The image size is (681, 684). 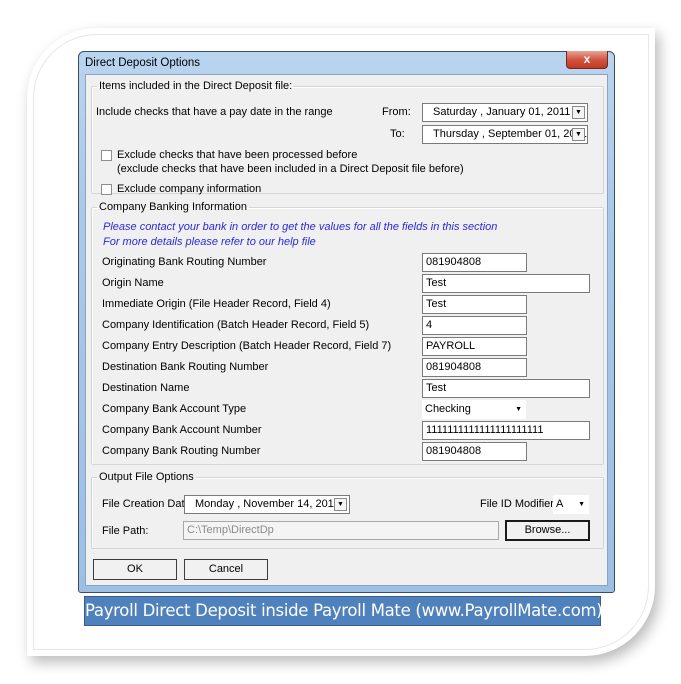 I want to click on from-date-value: Saturday , January 01, 2011, so click(x=502, y=112).